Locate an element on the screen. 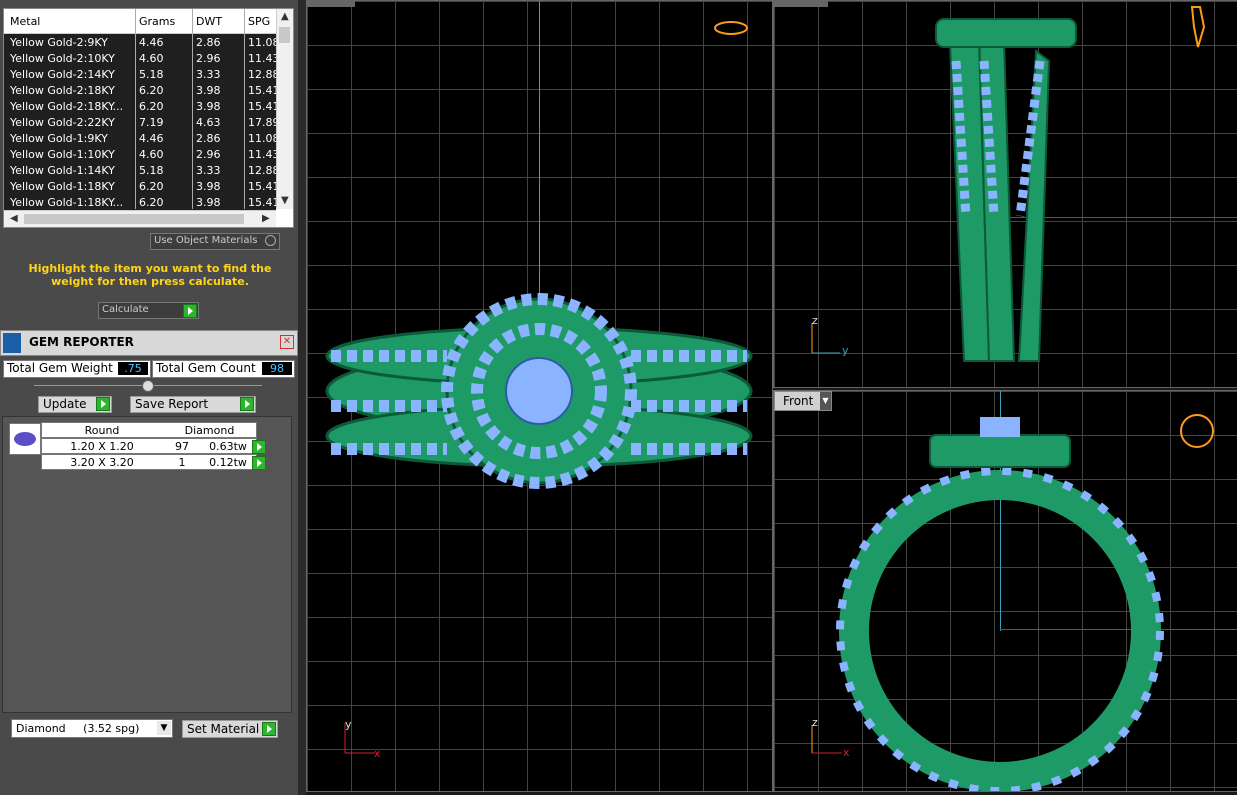 This screenshot has width=1237, height=795. material-select: Diamond (3.52 spg) ▼ is located at coordinates (92, 728).